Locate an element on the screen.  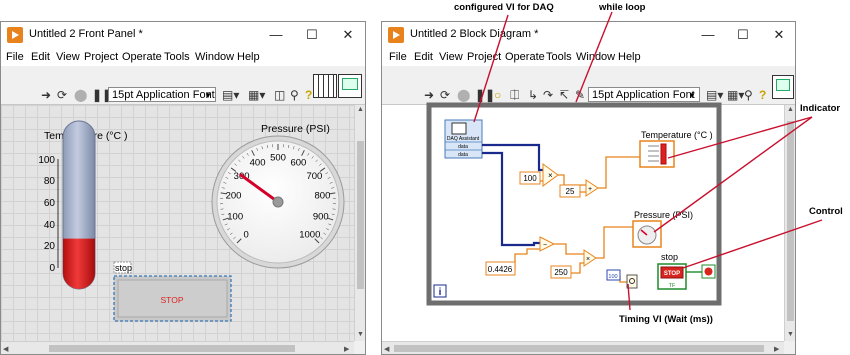
timing-annotation: Timing VI (Wait (ms)) is located at coordinates (666, 319).